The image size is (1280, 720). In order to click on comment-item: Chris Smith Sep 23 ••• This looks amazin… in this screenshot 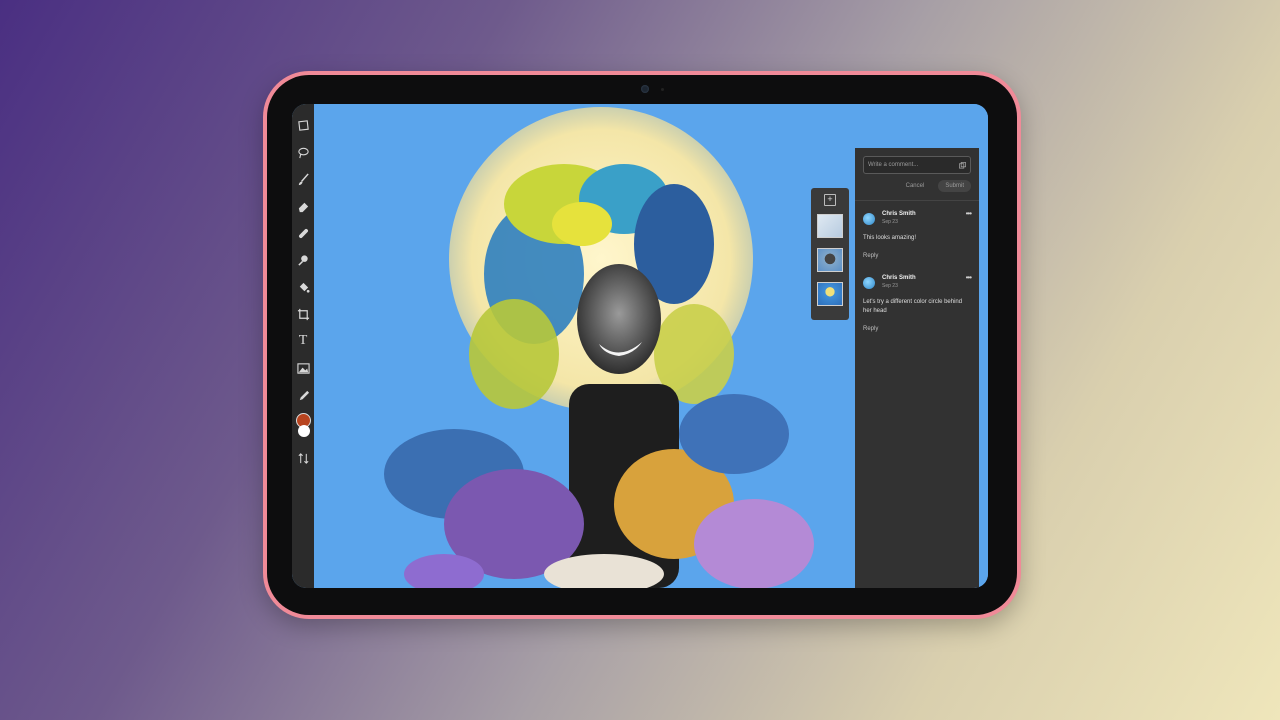, I will do `click(917, 234)`.